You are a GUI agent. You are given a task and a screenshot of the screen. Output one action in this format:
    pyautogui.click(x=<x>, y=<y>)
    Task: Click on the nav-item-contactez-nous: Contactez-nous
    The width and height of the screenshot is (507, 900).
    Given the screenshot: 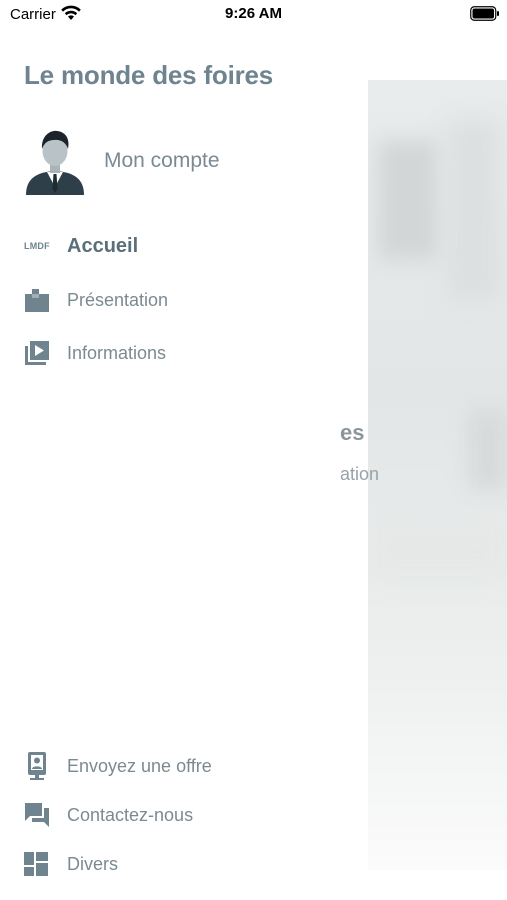 What is the action you would take?
    pyautogui.click(x=189, y=815)
    